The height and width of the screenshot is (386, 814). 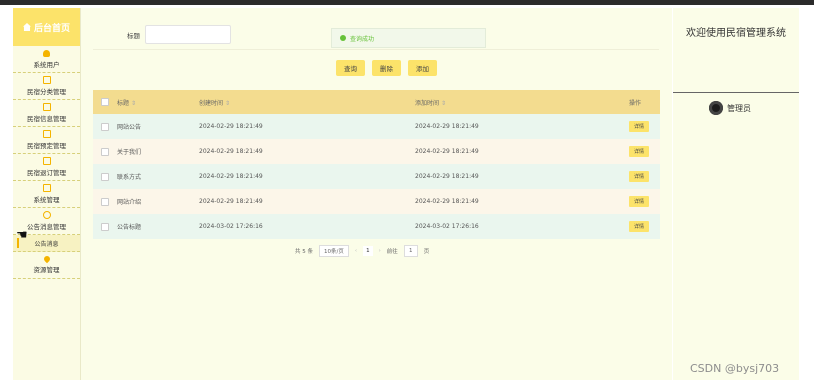 I want to click on user-menu: 管理员, so click(x=730, y=108).